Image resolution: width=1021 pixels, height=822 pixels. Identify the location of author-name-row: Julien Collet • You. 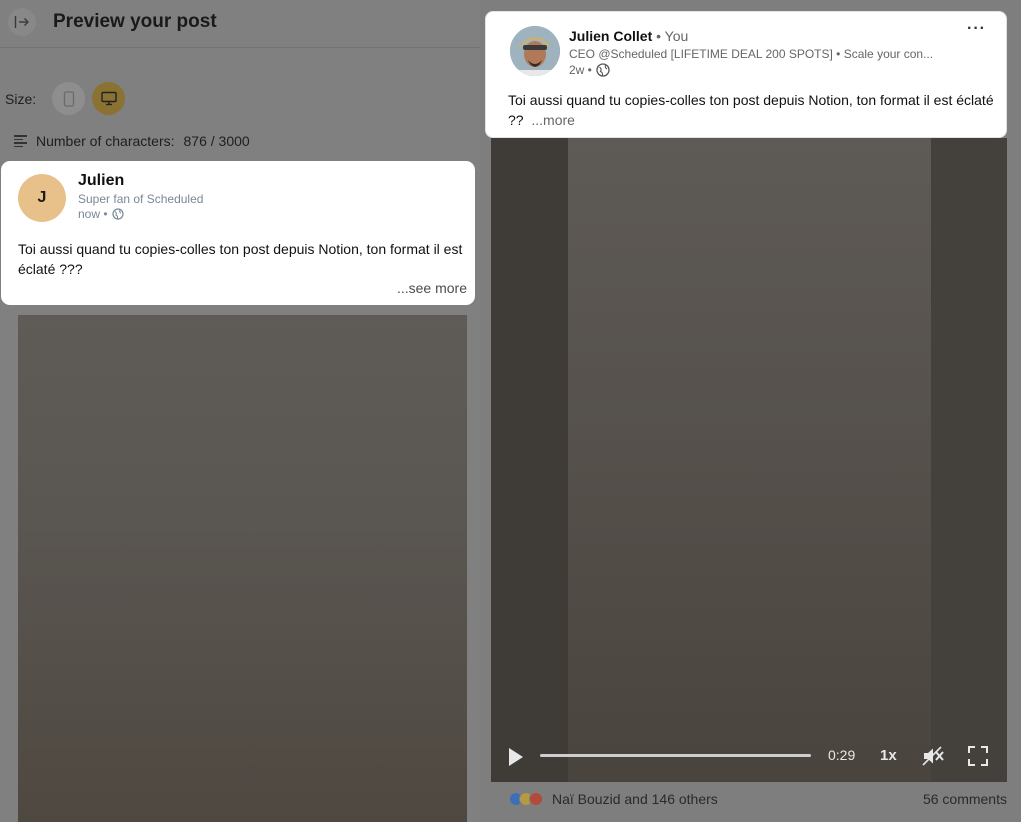
(628, 36).